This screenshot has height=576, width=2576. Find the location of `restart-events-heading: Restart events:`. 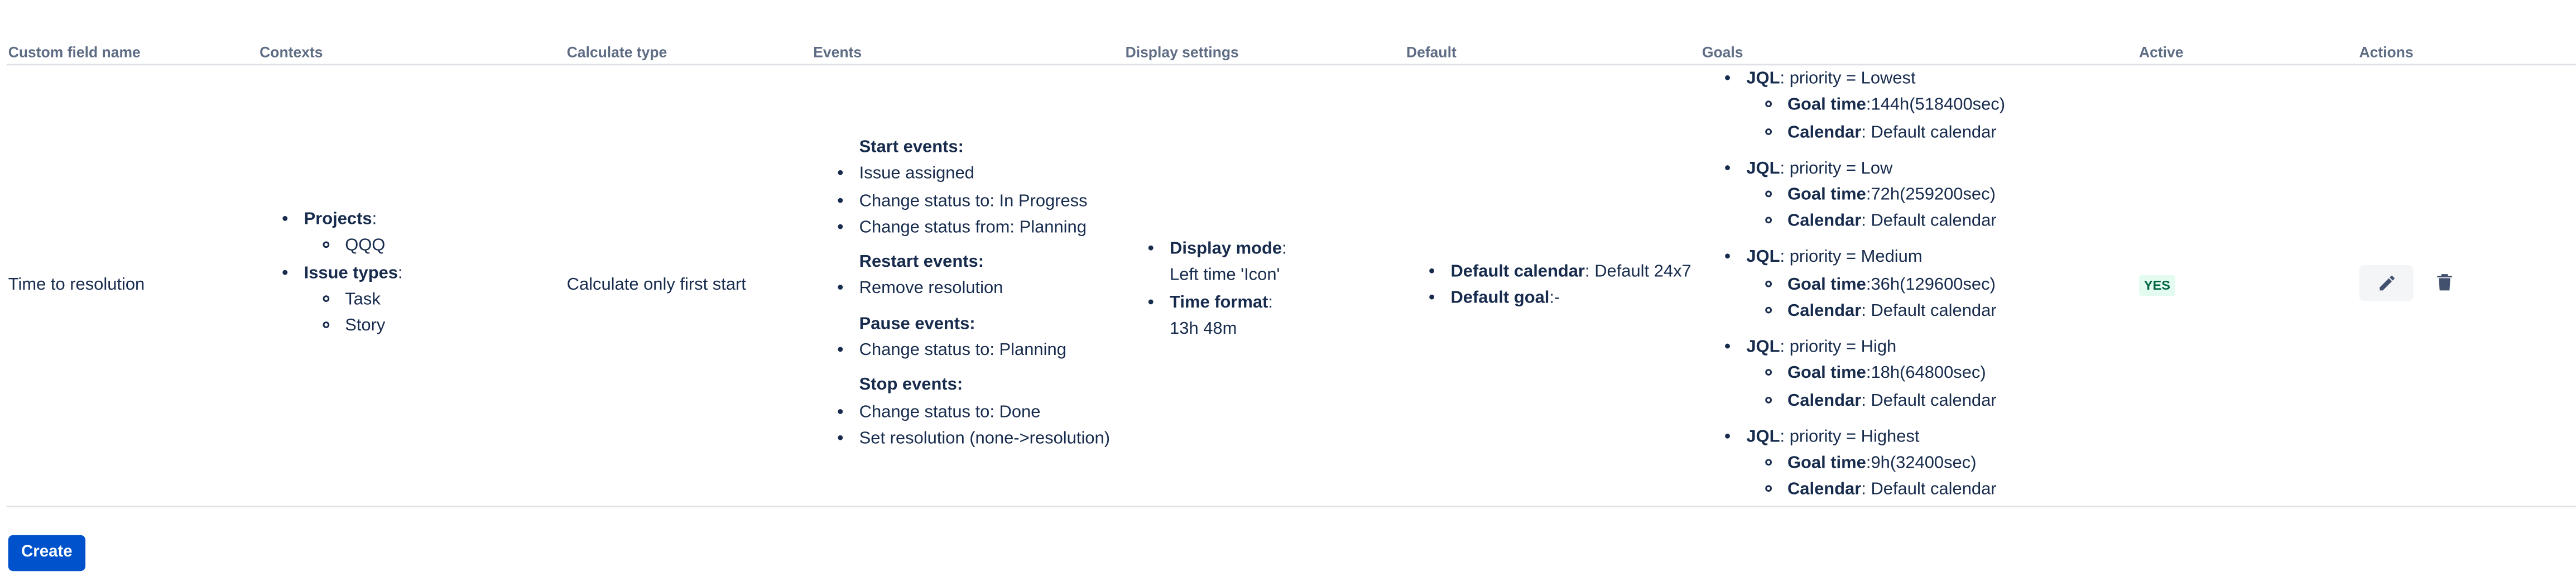

restart-events-heading: Restart events: is located at coordinates (921, 262).